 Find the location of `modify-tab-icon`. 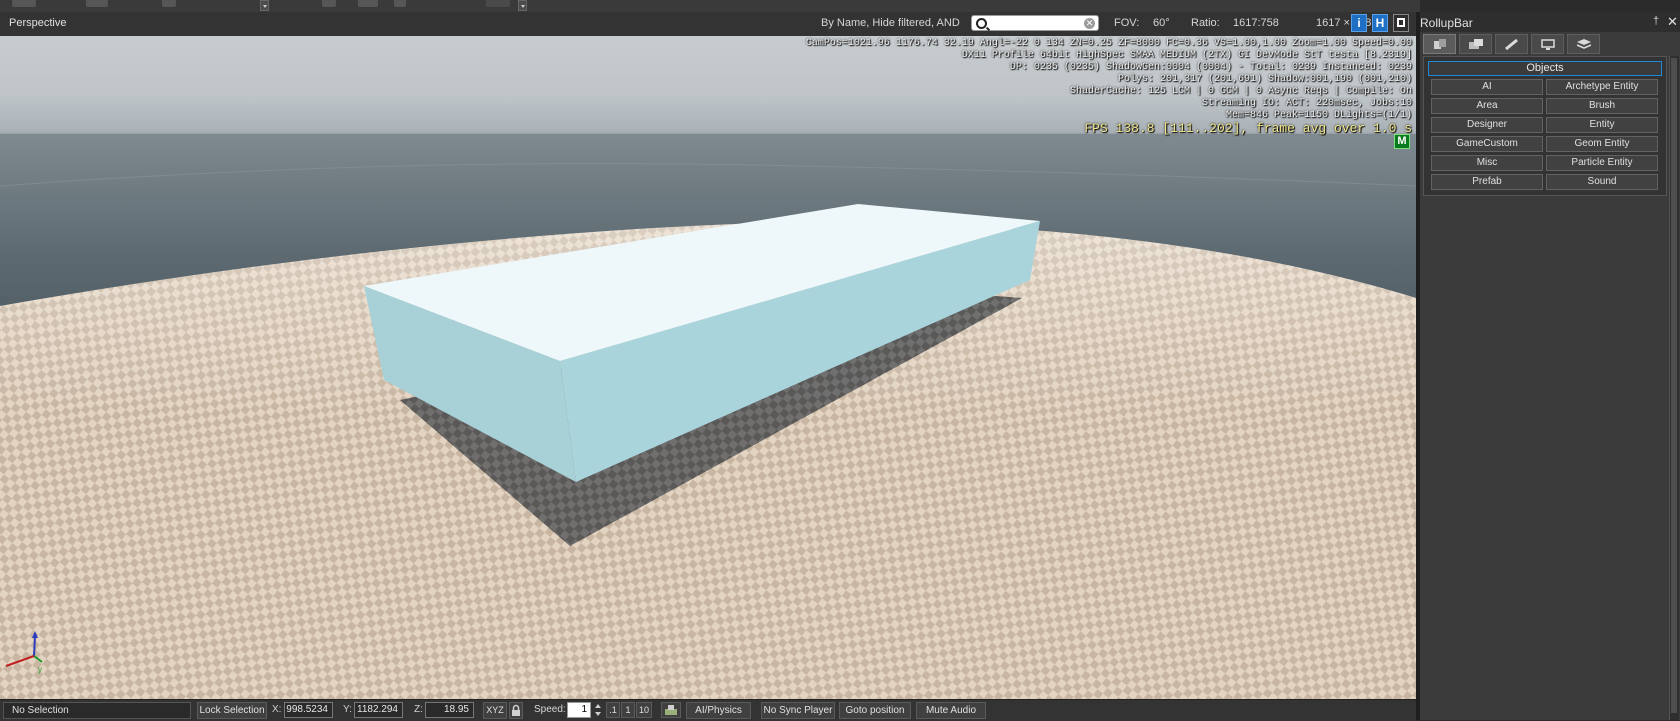

modify-tab-icon is located at coordinates (1511, 44).